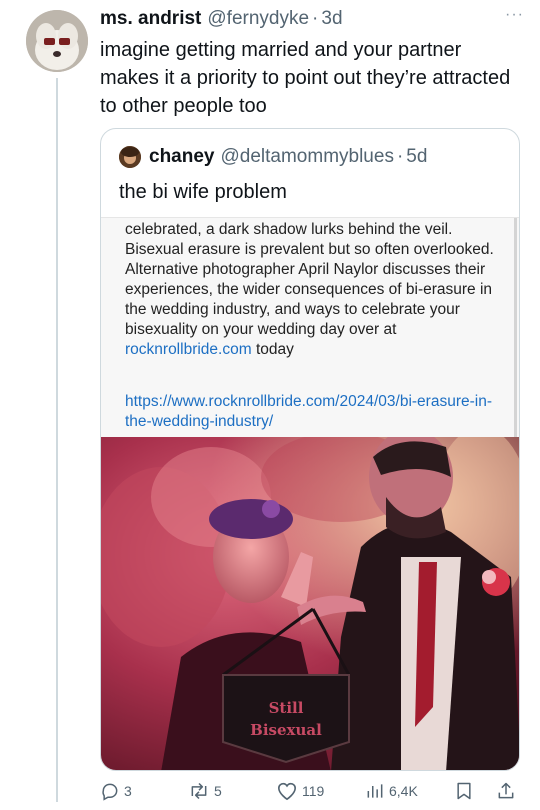  I want to click on more-options-icon: ···, so click(514, 15).